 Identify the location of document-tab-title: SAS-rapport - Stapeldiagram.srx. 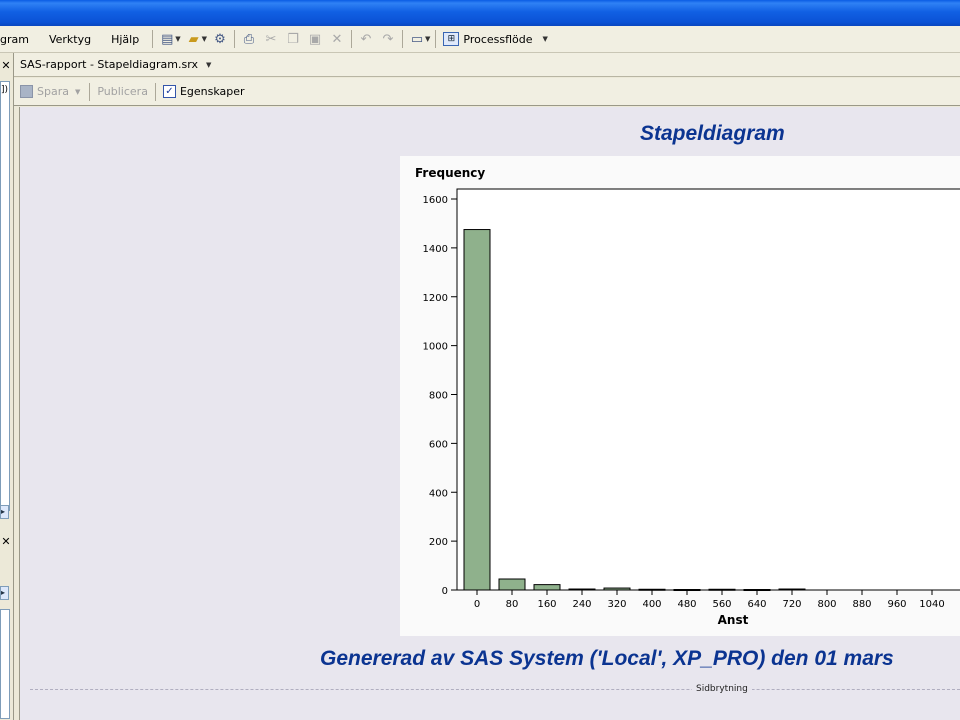
(109, 64).